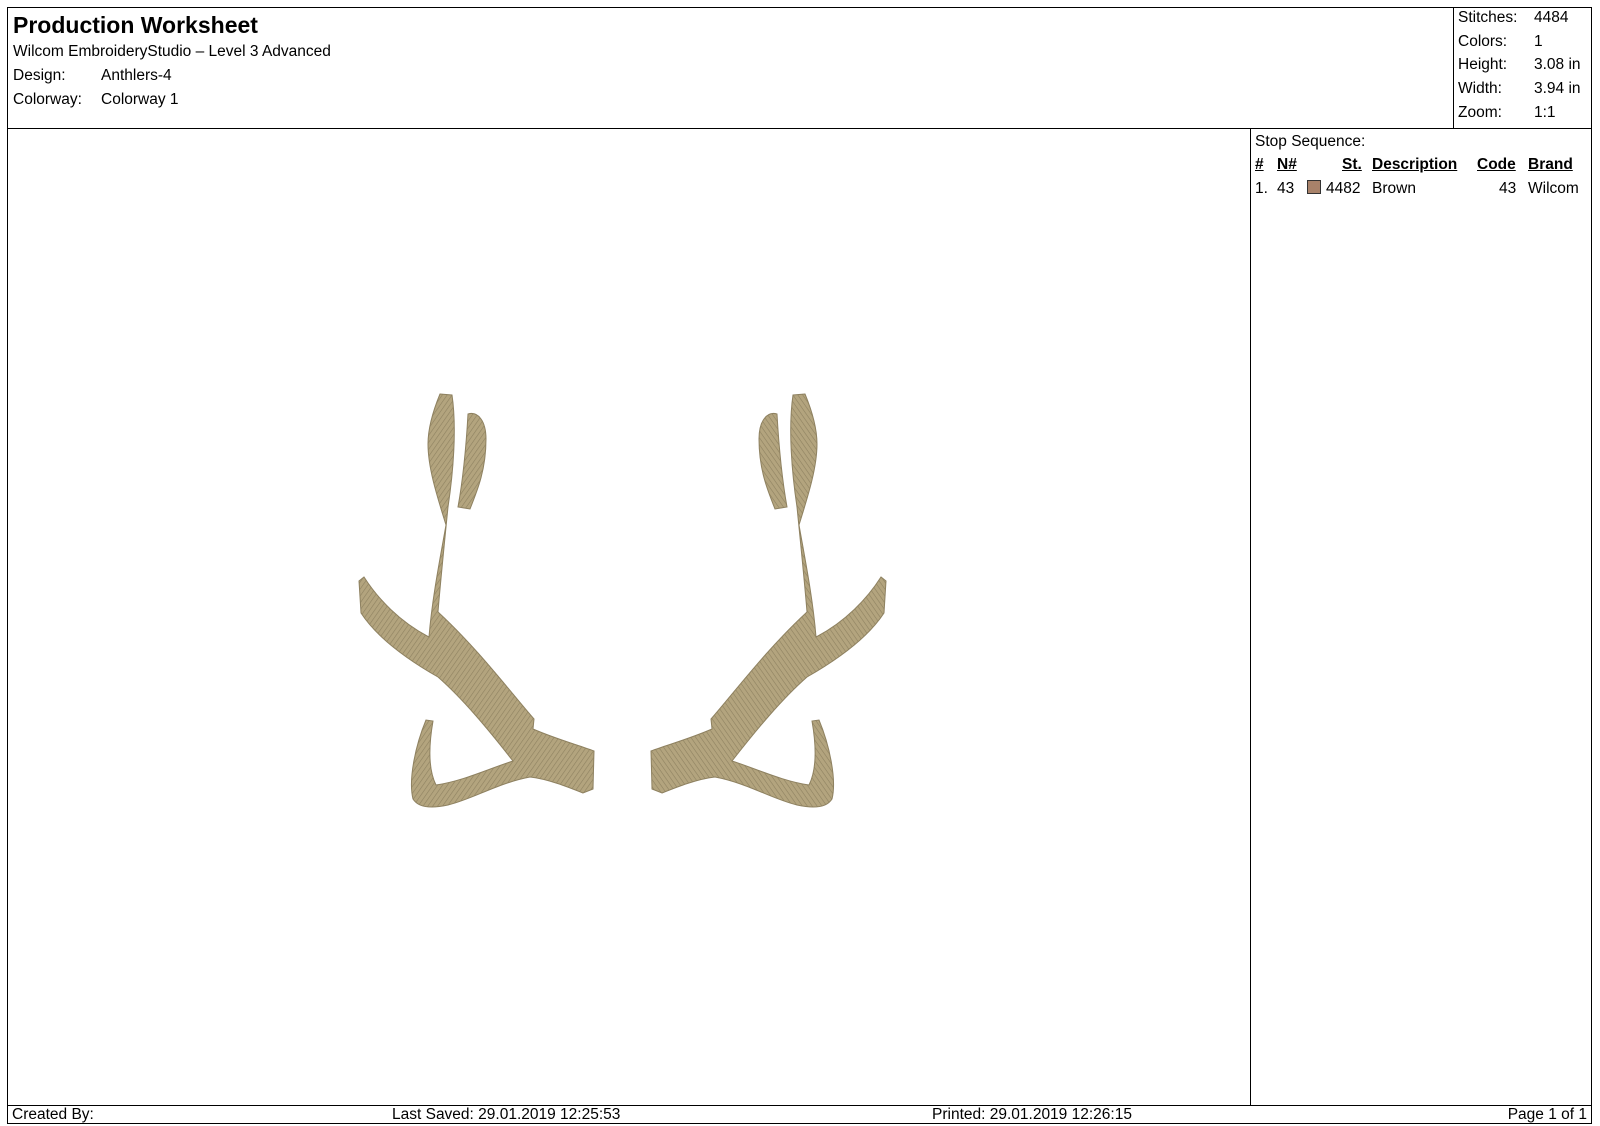  Describe the element at coordinates (1343, 188) in the screenshot. I see `row-stitches: 4482` at that location.